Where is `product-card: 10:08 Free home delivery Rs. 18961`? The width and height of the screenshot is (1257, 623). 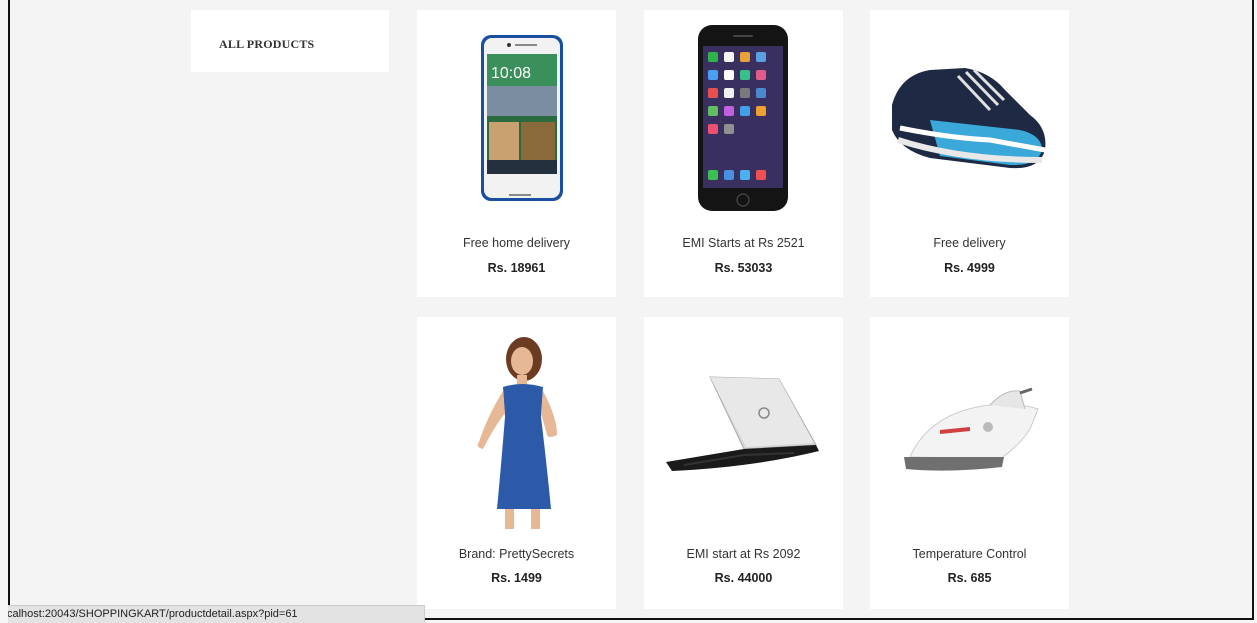
product-card: 10:08 Free home delivery Rs. 18961 is located at coordinates (516, 153).